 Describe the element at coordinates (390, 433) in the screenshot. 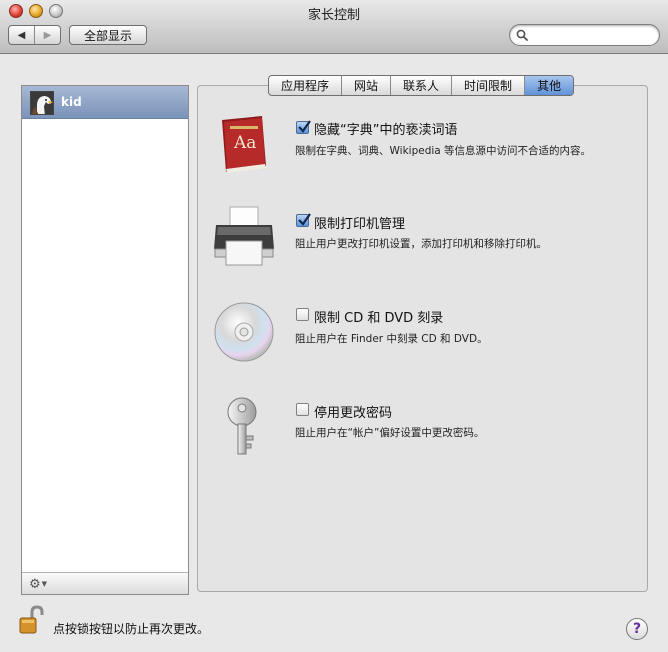

I see `disable-password-change-description: 阻止用户在“帐户”偏好设置中更改密码。` at that location.